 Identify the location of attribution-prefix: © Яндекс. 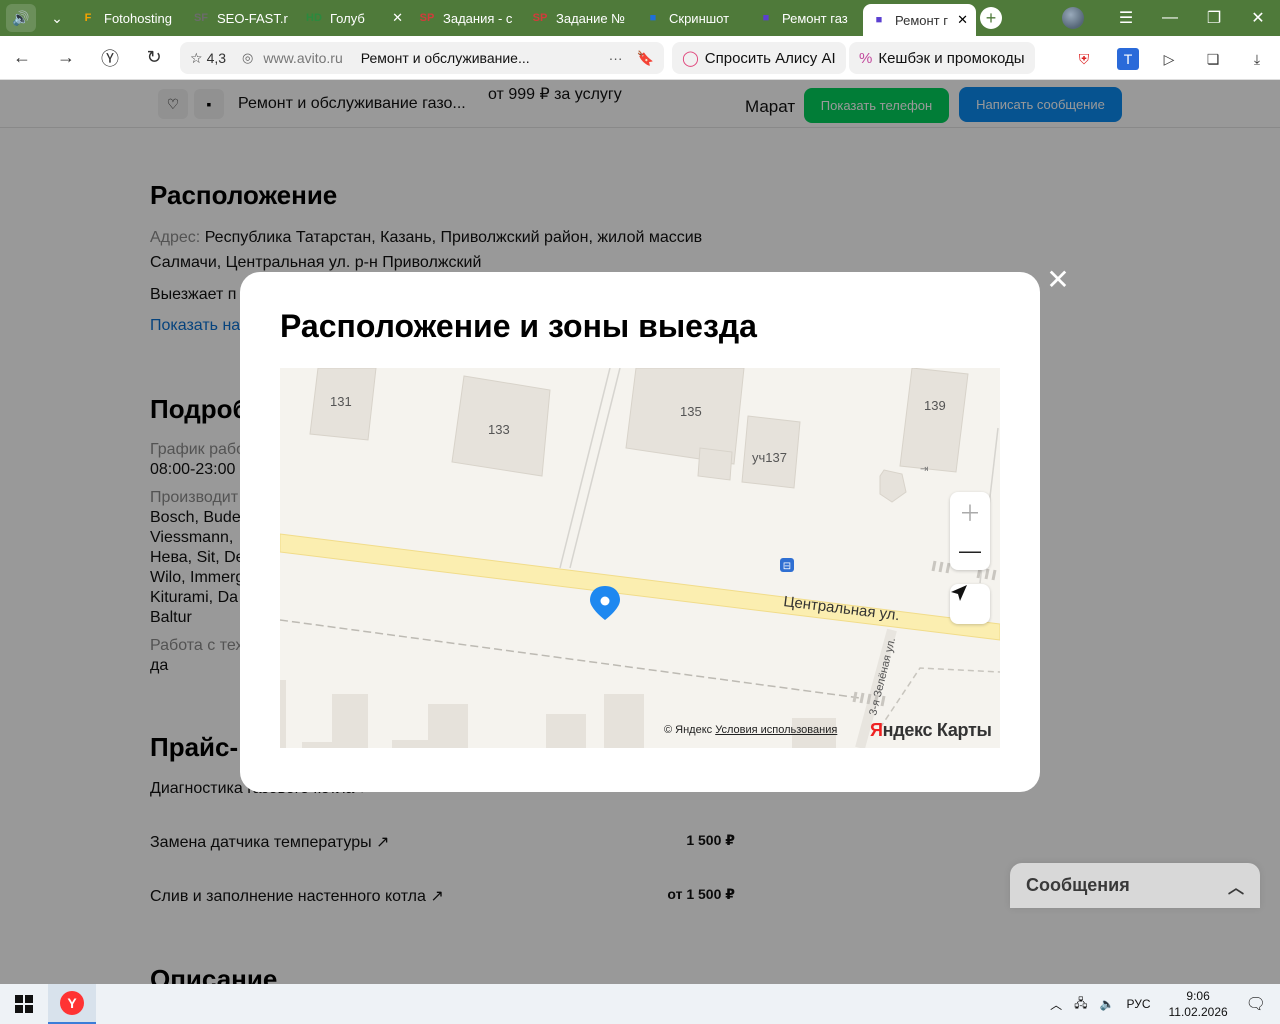
(688, 730).